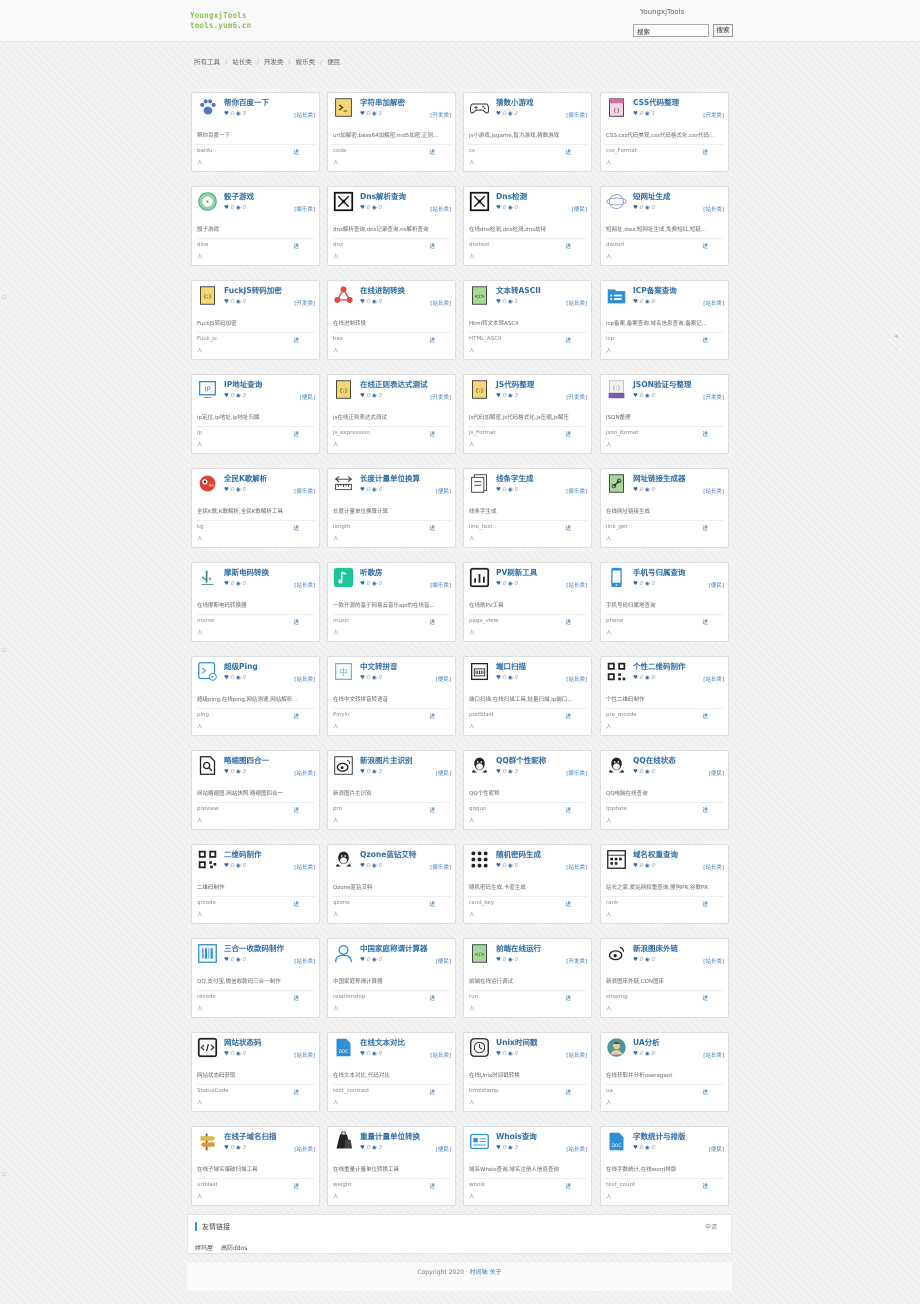 The height and width of the screenshot is (1304, 920). I want to click on tool-card-pro: 新浪图片主识别 ♥ 0 ◉ 0 [便民] 新浪图片主识别 pro 进入, so click(391, 790).